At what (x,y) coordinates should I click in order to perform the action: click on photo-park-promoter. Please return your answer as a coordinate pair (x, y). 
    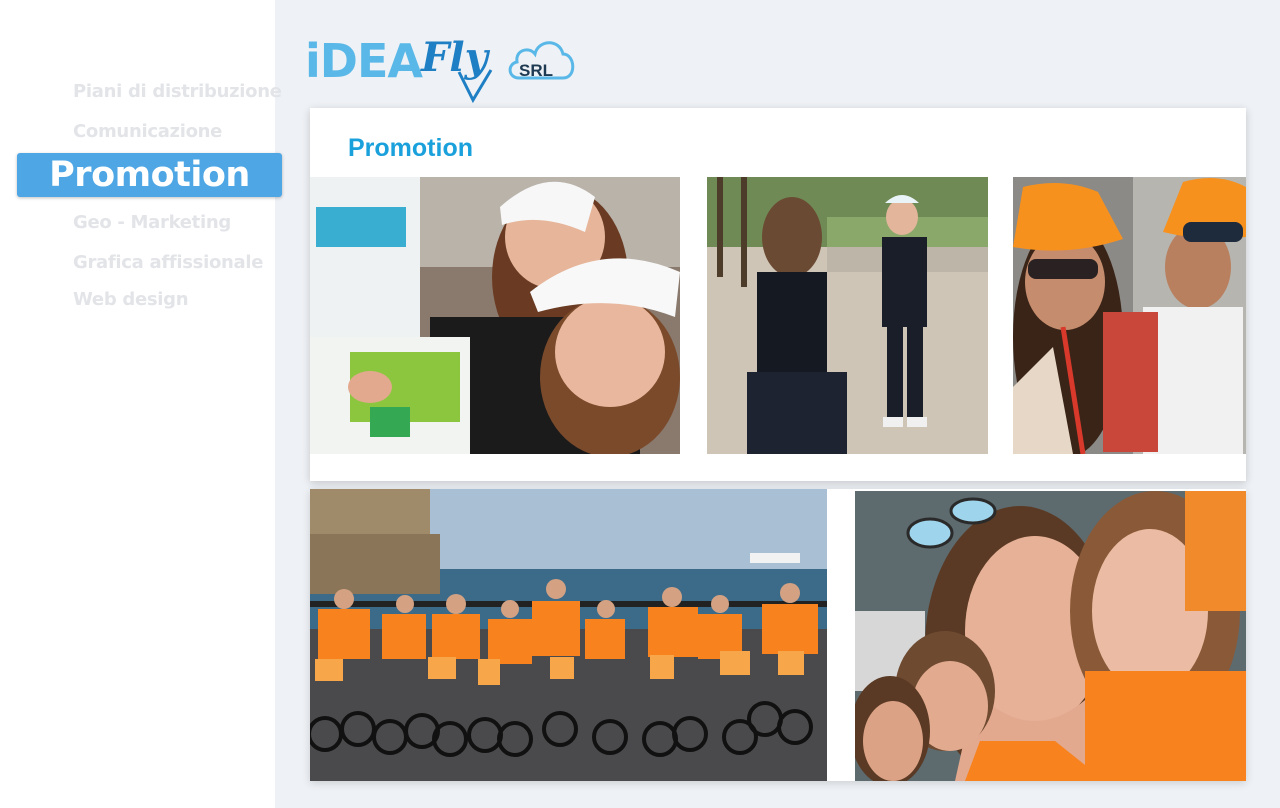
    Looking at the image, I should click on (847, 315).